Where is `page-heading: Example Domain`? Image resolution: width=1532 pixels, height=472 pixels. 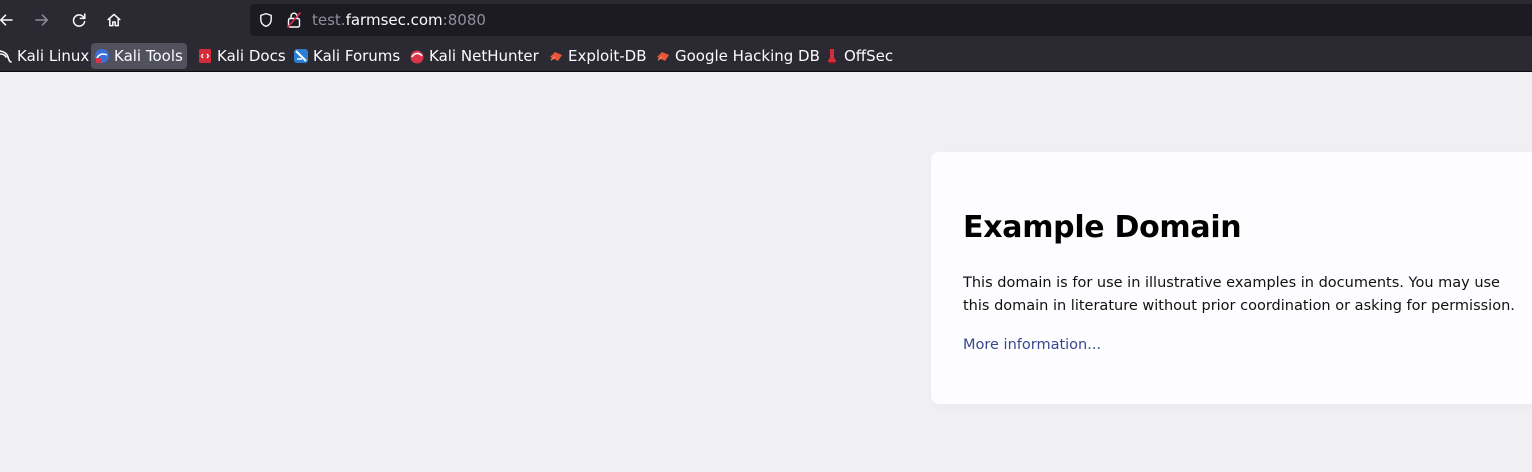
page-heading: Example Domain is located at coordinates (1102, 227).